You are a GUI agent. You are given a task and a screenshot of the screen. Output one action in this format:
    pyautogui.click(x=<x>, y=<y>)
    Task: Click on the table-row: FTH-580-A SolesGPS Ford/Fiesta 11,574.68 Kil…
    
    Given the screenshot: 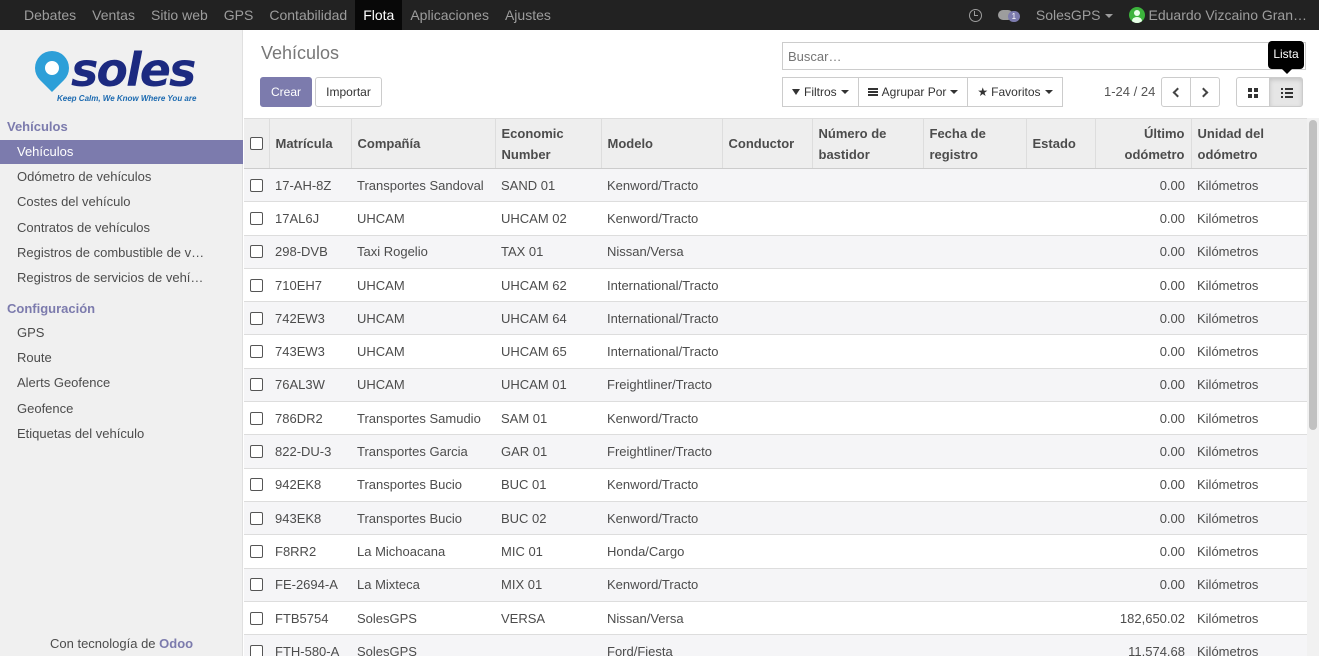 What is the action you would take?
    pyautogui.click(x=775, y=645)
    